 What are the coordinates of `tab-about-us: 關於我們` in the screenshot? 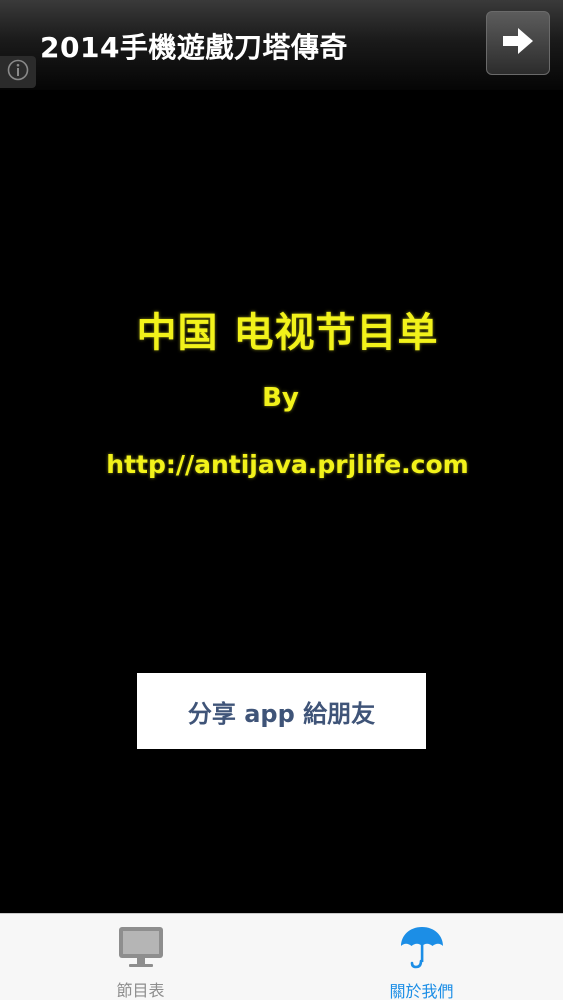 It's located at (421, 957).